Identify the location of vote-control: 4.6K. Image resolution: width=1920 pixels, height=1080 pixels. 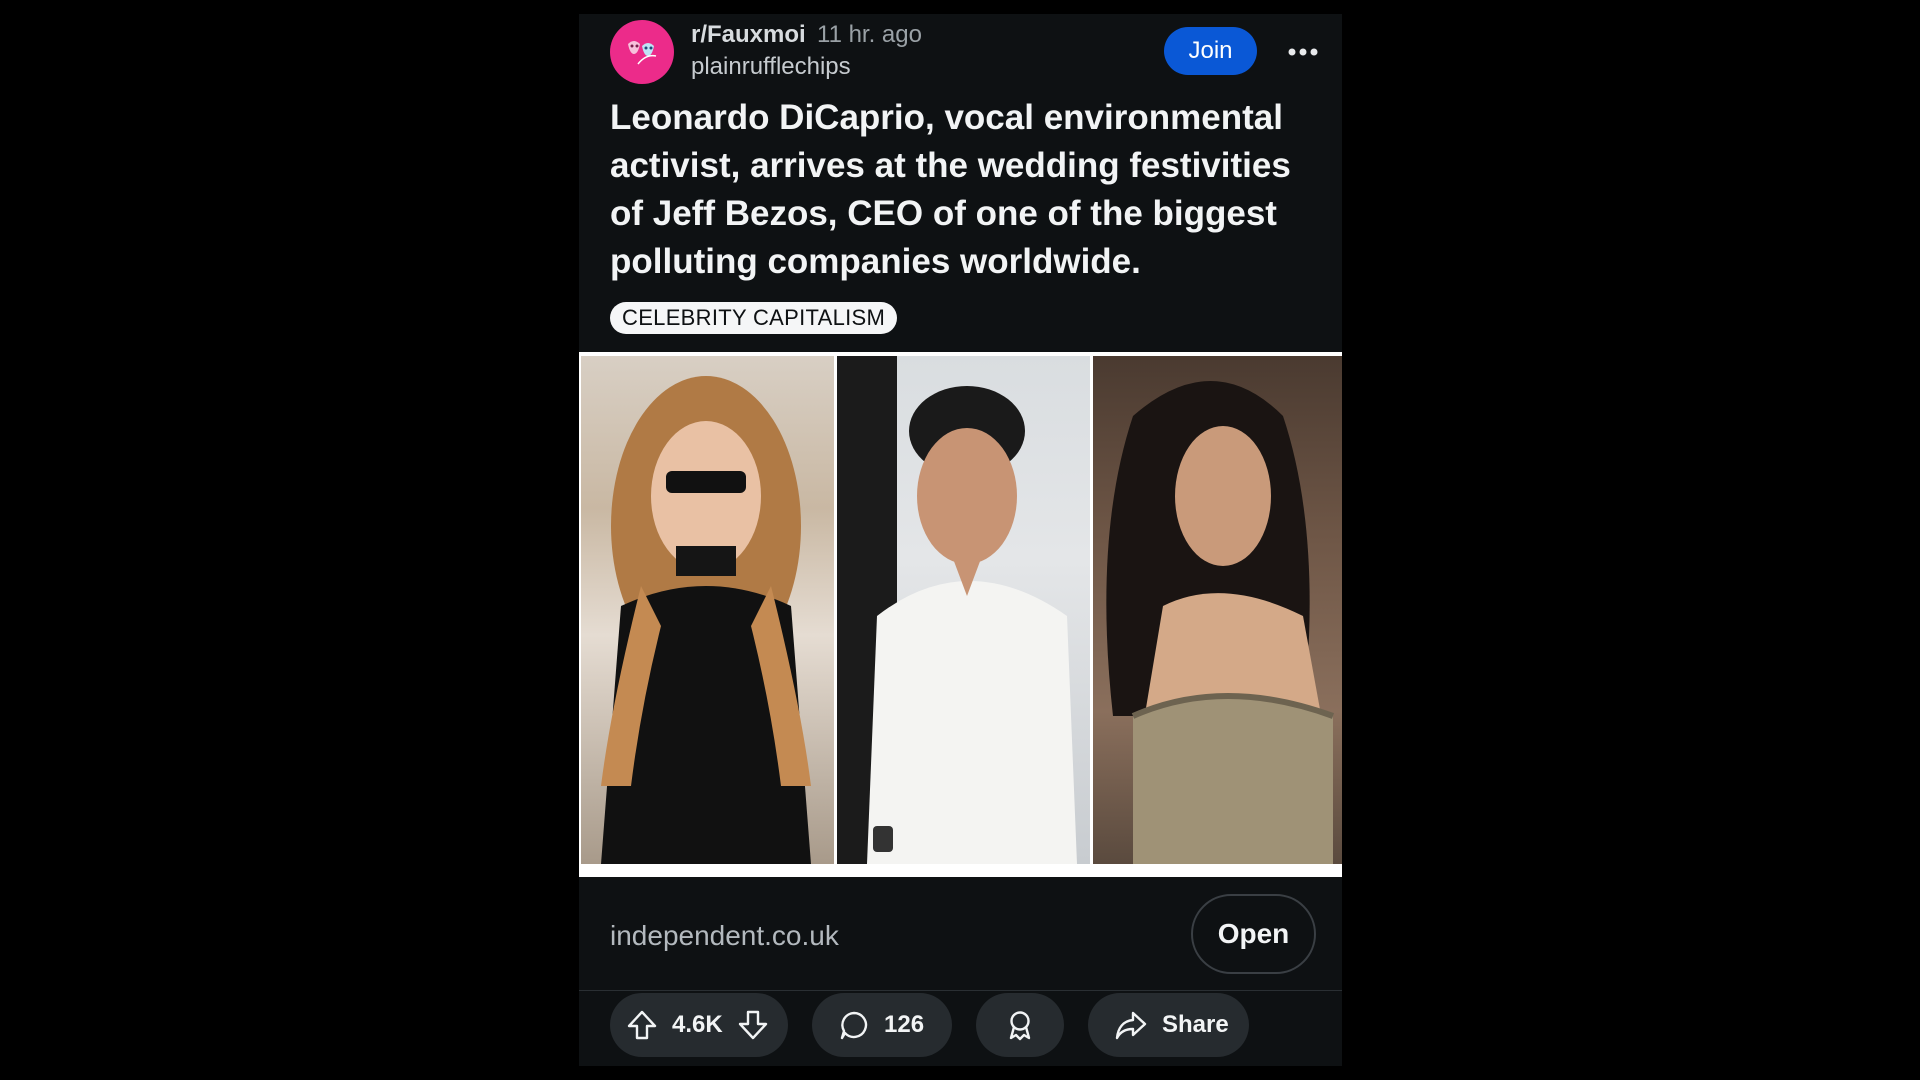
(699, 1025).